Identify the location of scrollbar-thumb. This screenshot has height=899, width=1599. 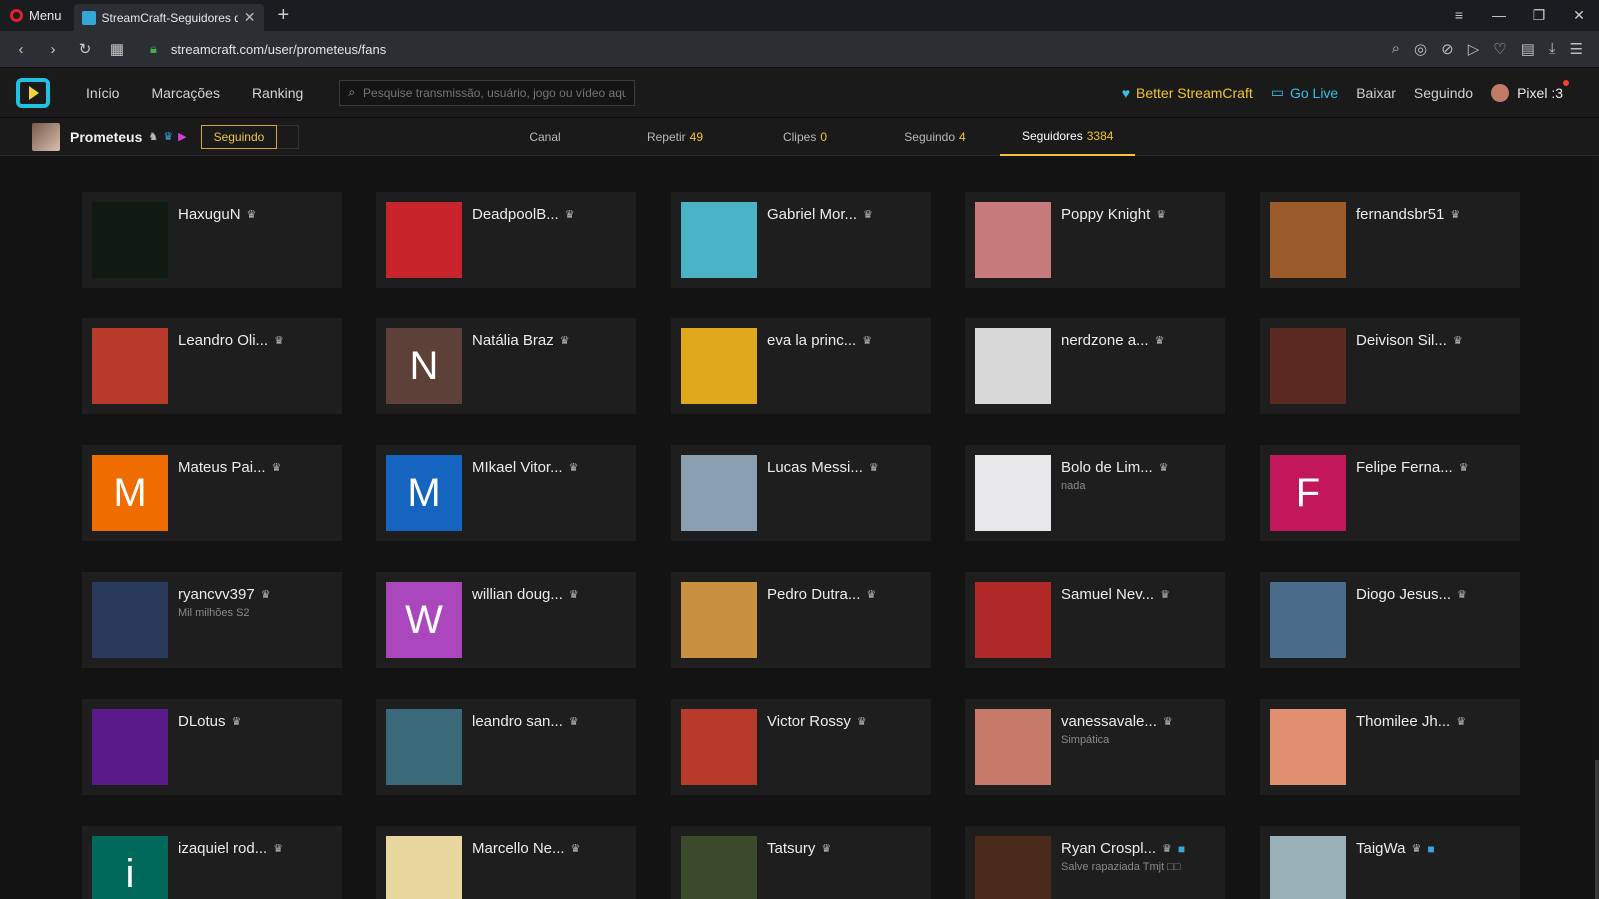
(1597, 829).